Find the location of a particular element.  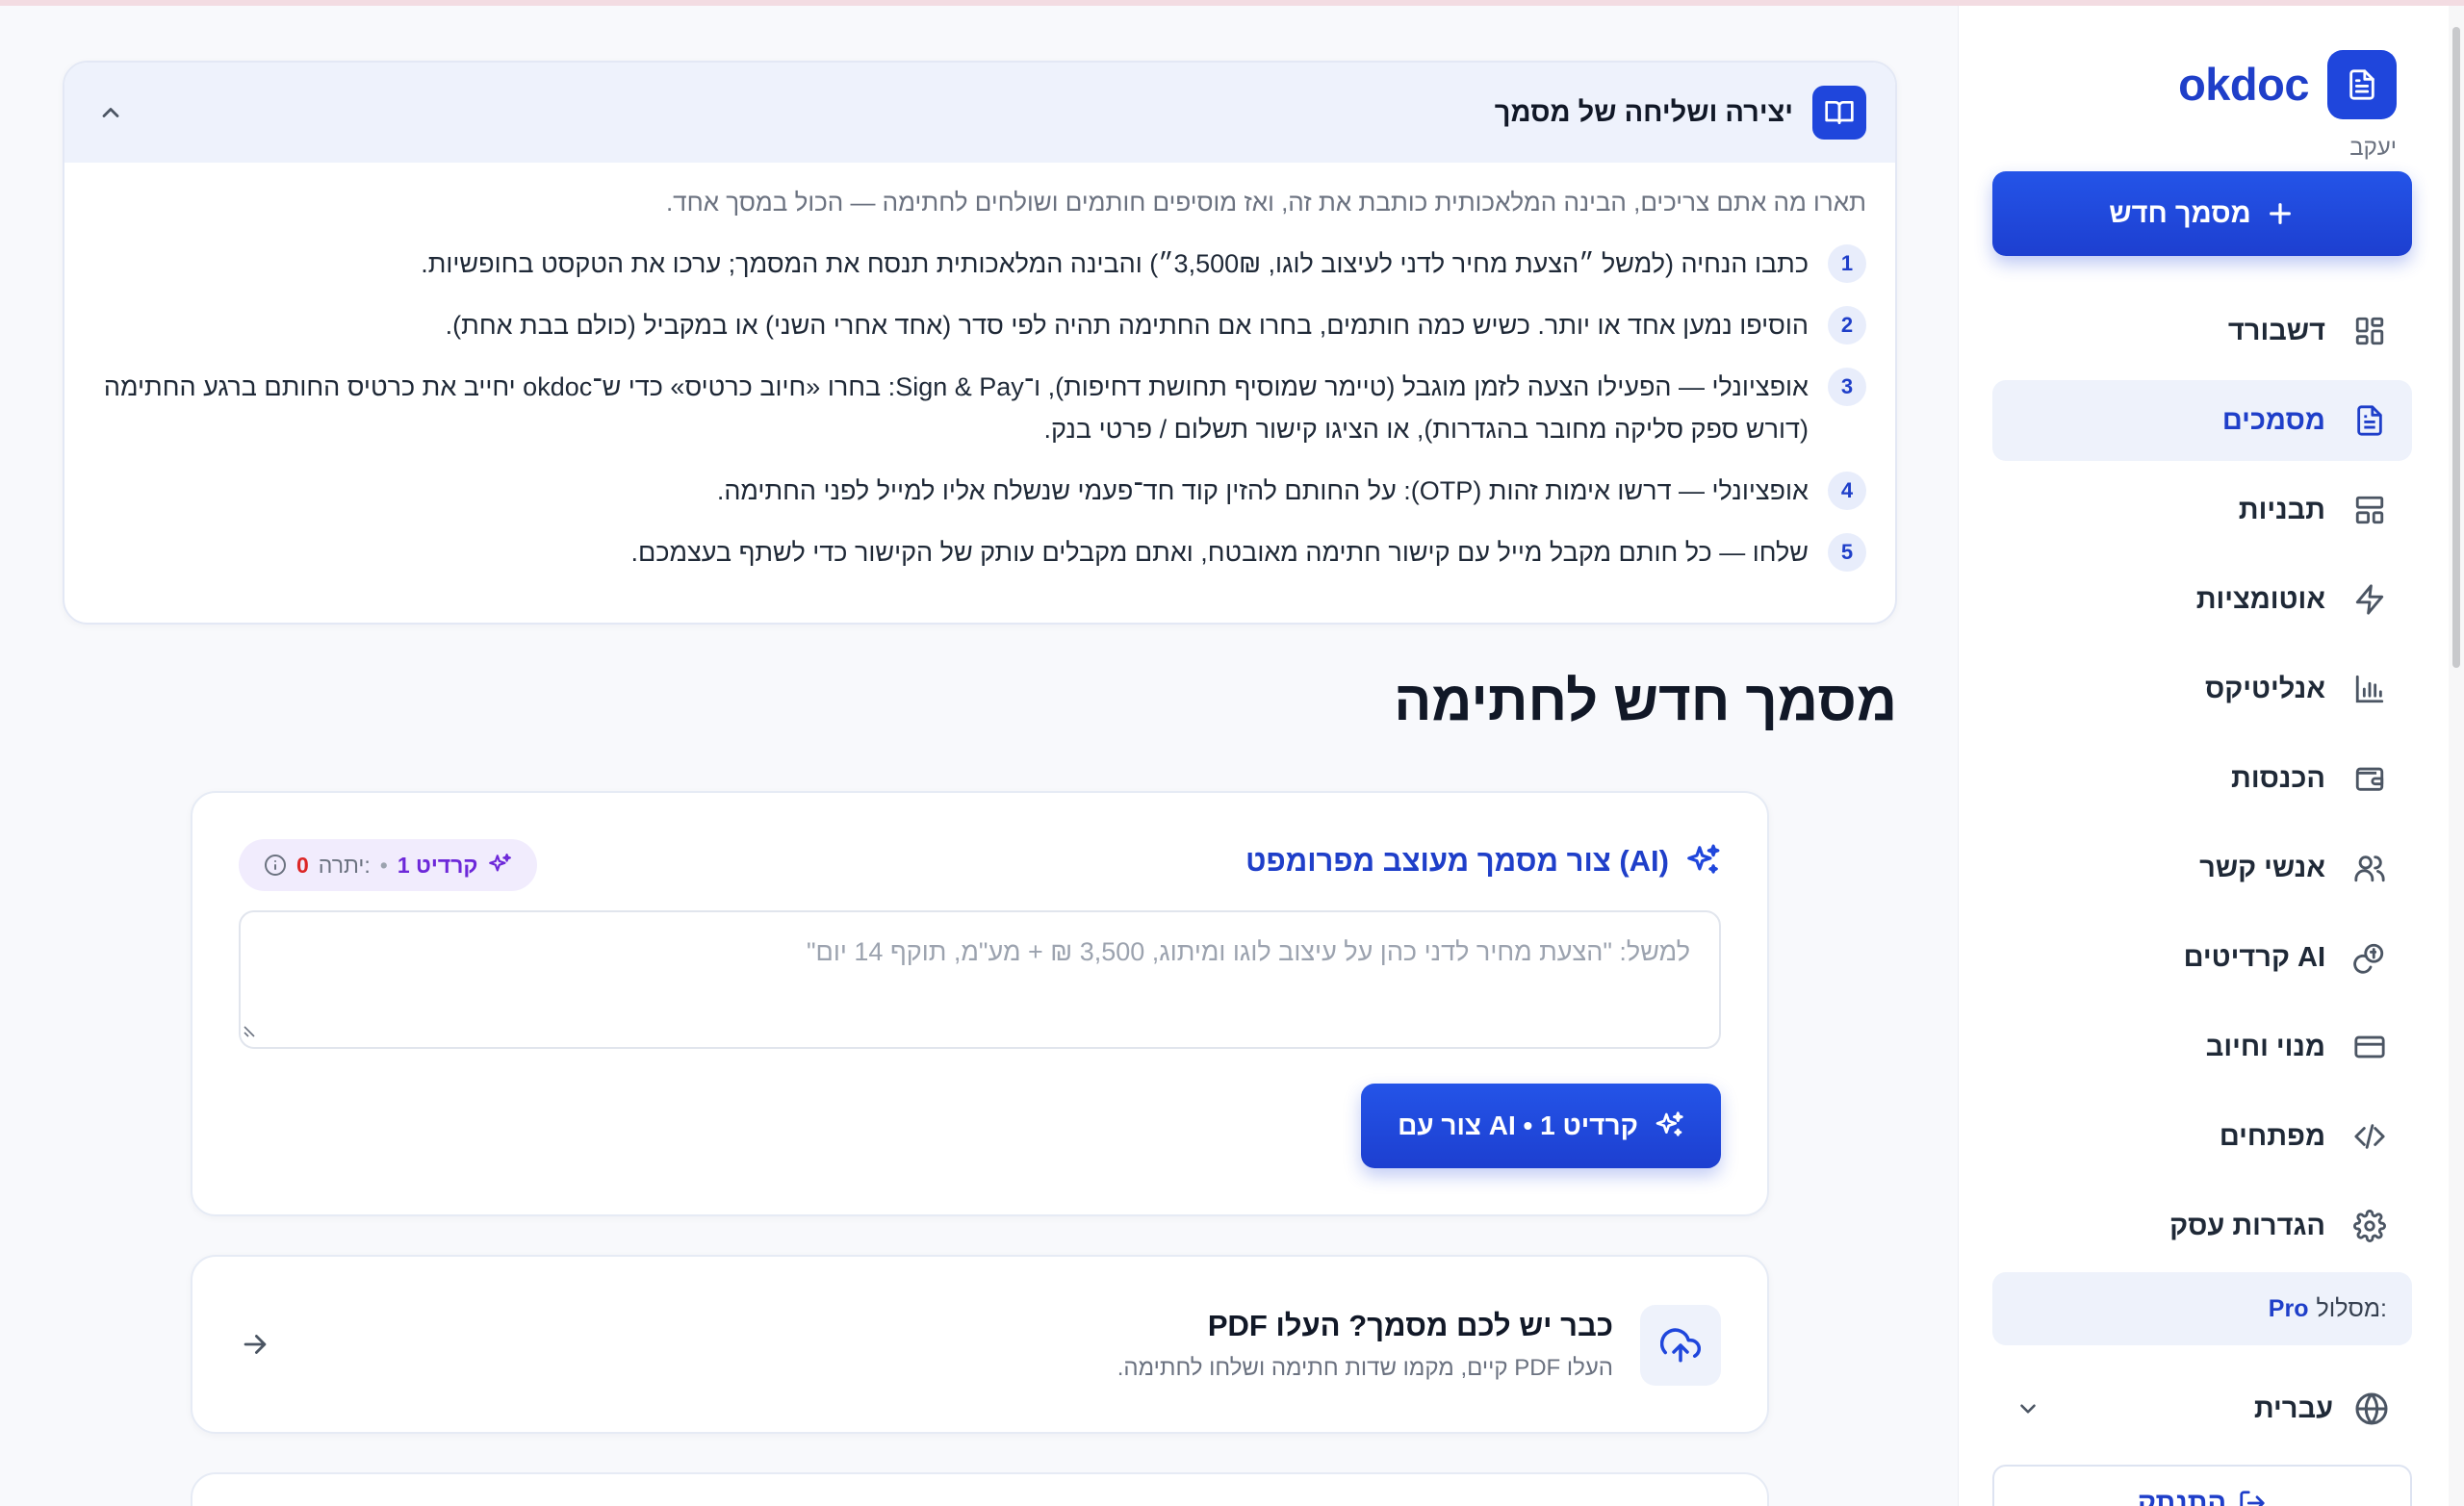

step-number: 4 is located at coordinates (1847, 491).